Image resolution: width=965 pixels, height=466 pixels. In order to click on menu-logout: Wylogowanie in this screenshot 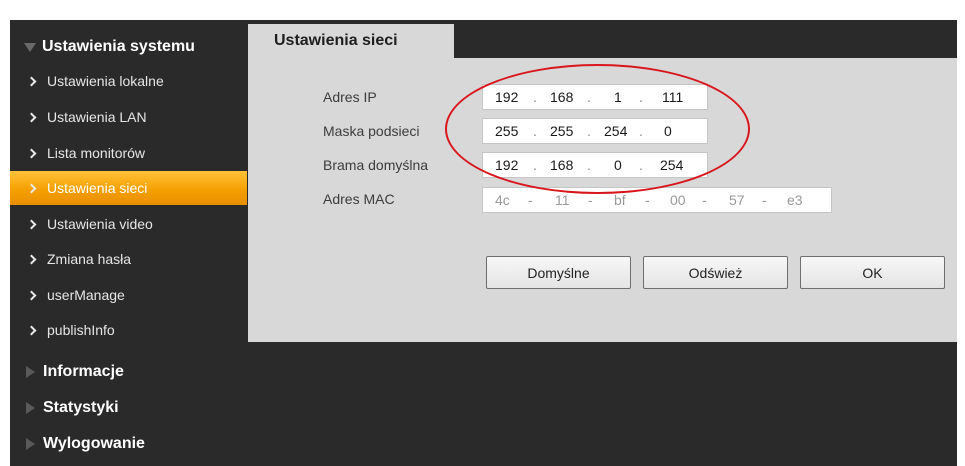, I will do `click(128, 444)`.